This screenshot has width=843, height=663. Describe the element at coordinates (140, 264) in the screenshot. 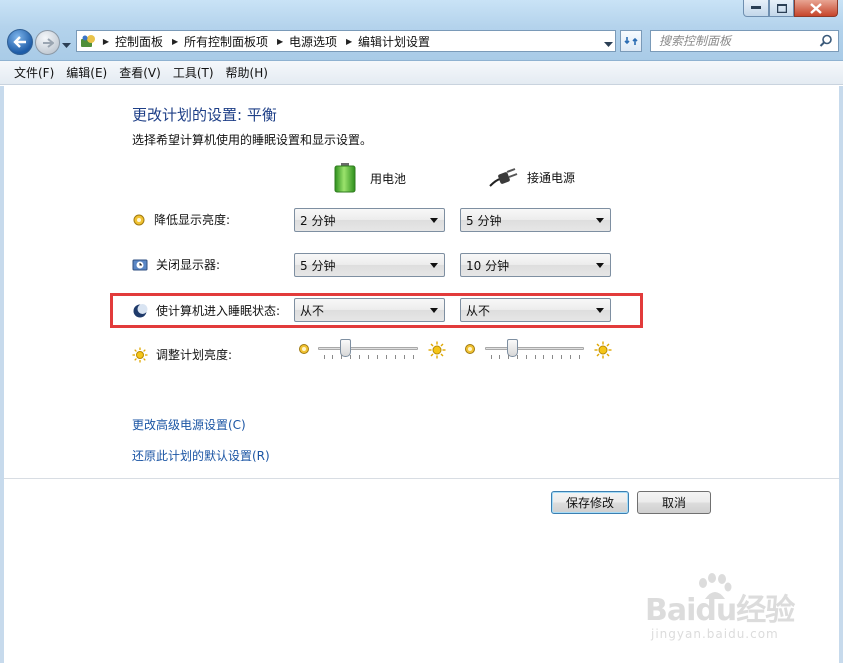

I see `monitor-clock-icon` at that location.